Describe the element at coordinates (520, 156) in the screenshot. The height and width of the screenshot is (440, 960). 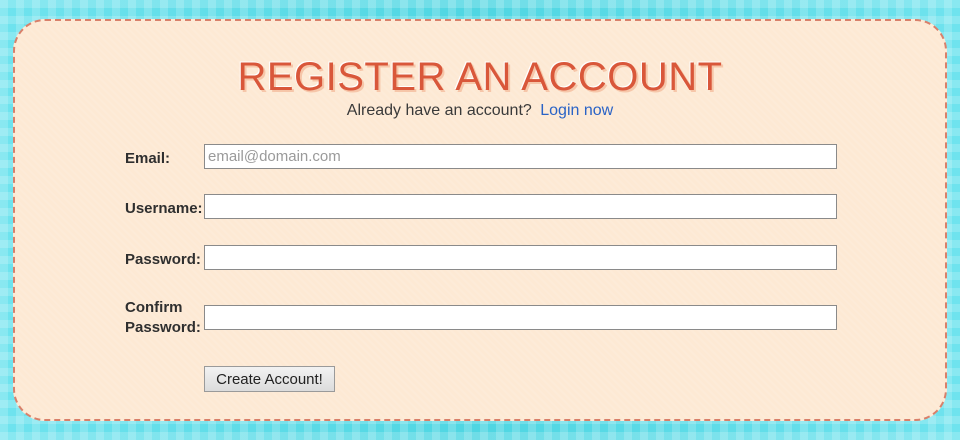
I see `email-field` at that location.